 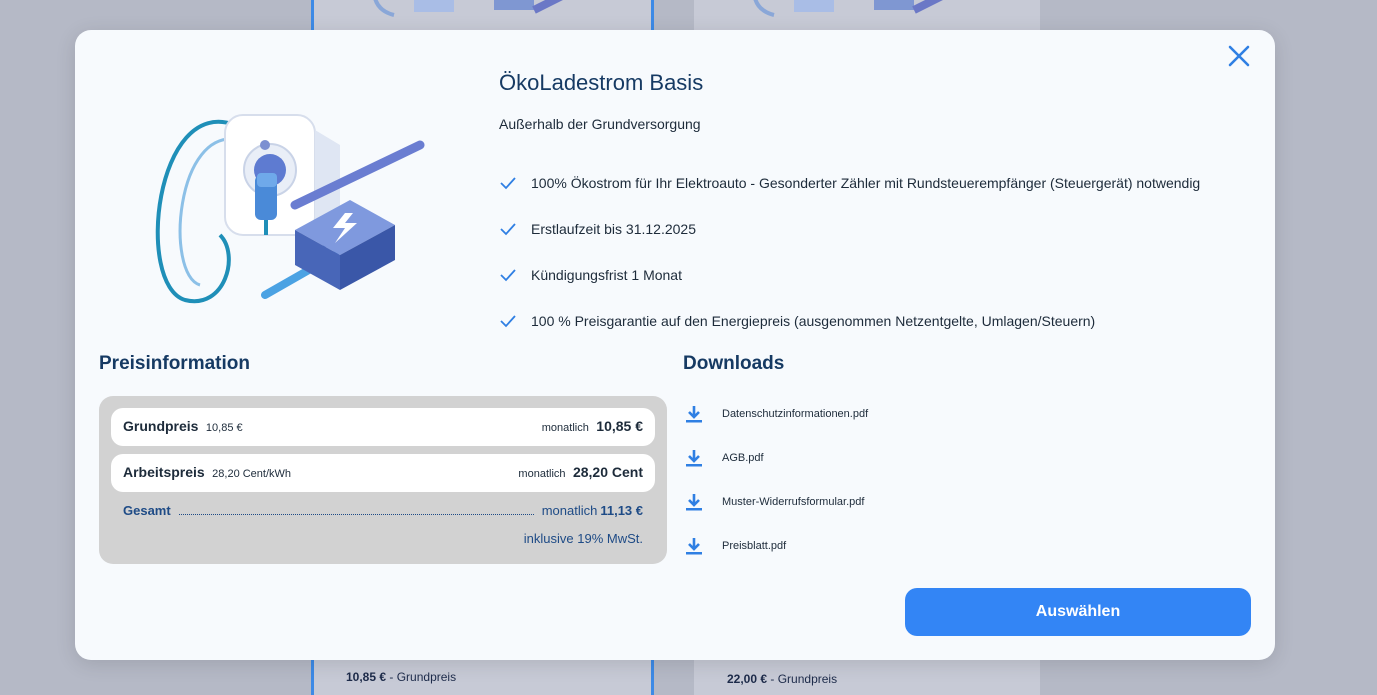 I want to click on download-filename: AGB.pdf, so click(x=743, y=458).